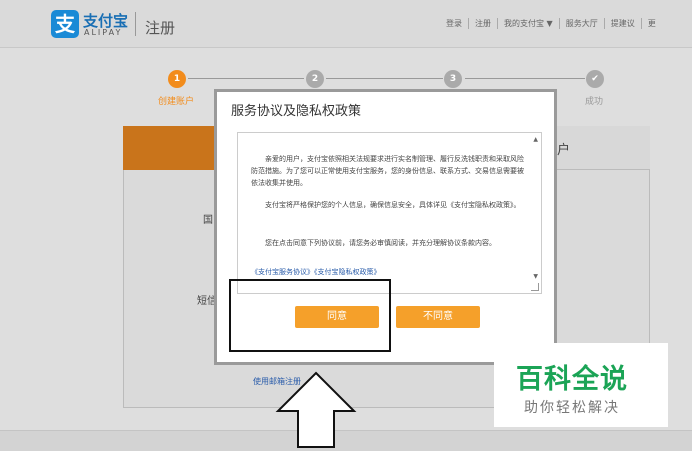 This screenshot has height=451, width=692. Describe the element at coordinates (564, 150) in the screenshot. I see `panel-tab-label: 户` at that location.